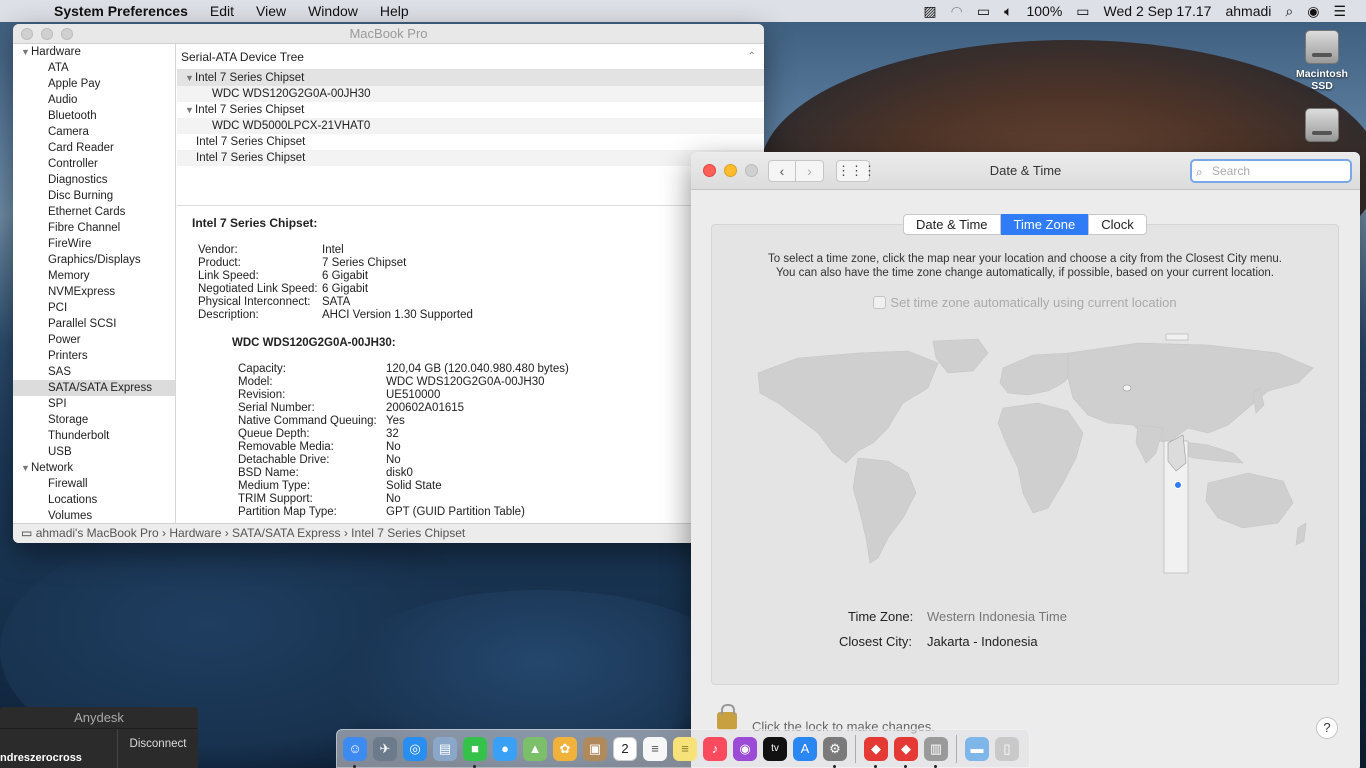 The image size is (1366, 768). I want to click on property-value: 7 Series Chipset, so click(364, 263).